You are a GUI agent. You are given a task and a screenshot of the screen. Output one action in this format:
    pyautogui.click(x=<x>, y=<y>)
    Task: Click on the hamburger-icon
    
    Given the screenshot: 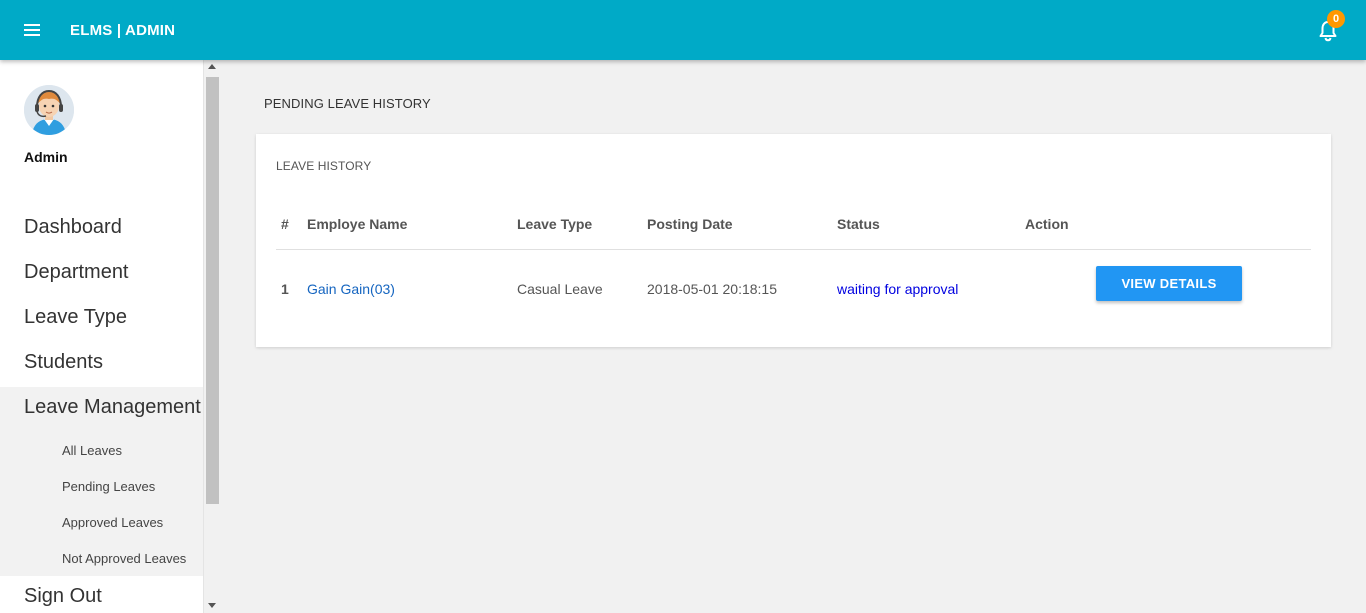 What is the action you would take?
    pyautogui.click(x=32, y=30)
    